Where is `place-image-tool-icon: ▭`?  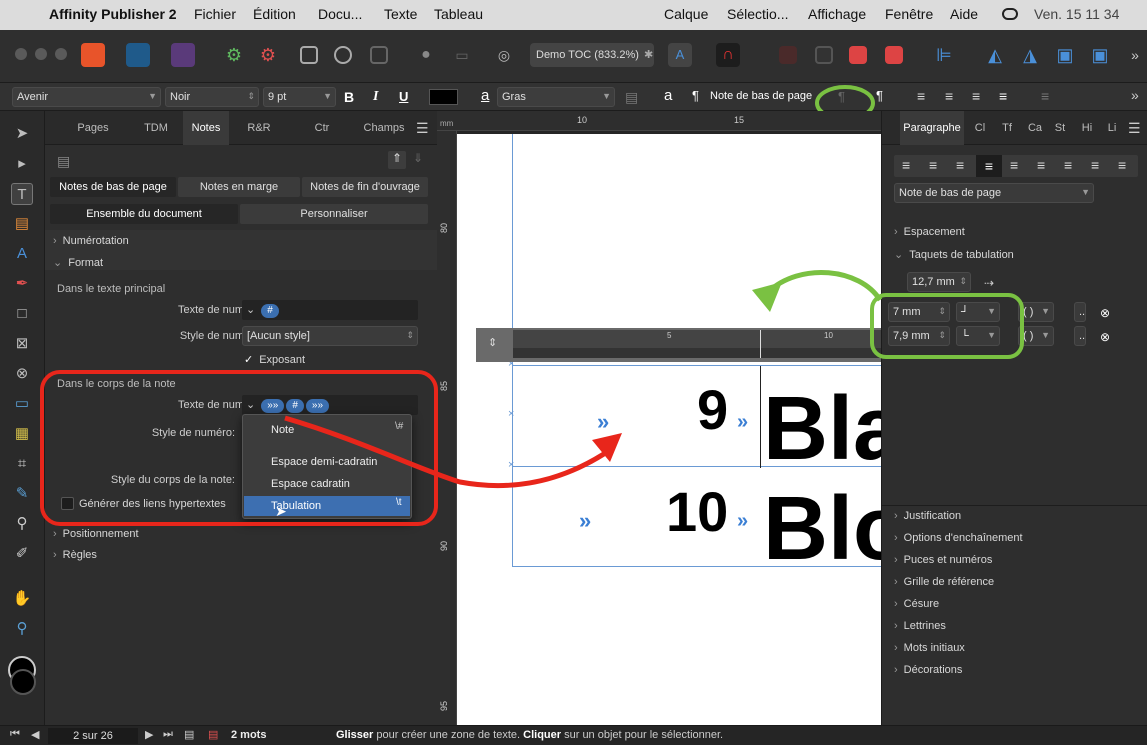
place-image-tool-icon: ▭ is located at coordinates (22, 404).